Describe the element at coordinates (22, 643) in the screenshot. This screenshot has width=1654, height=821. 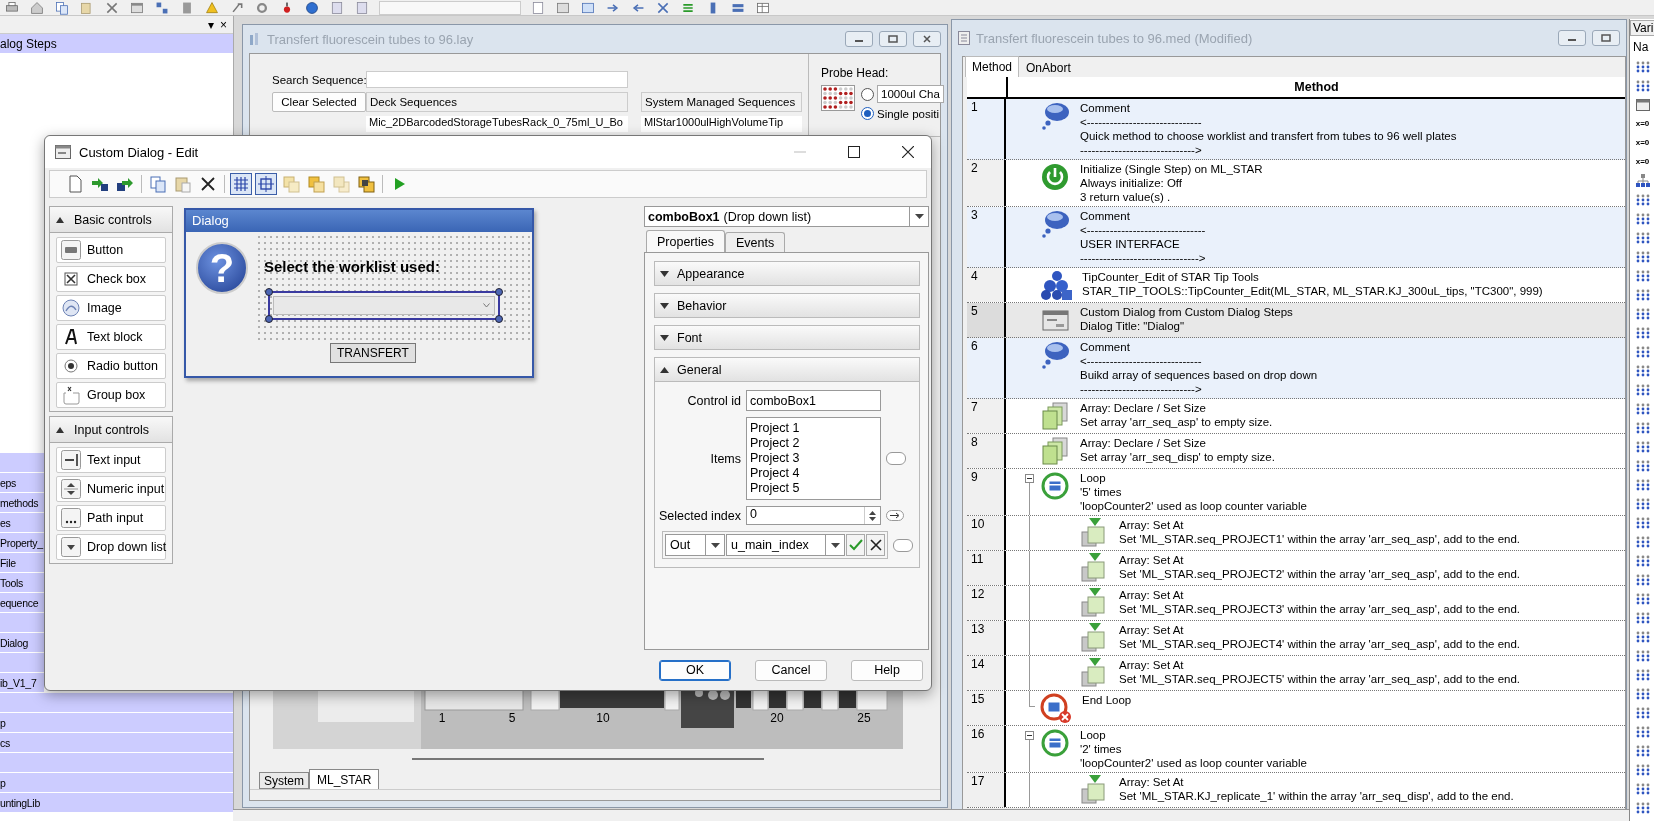
I see `toolbox-group: Dialog` at that location.